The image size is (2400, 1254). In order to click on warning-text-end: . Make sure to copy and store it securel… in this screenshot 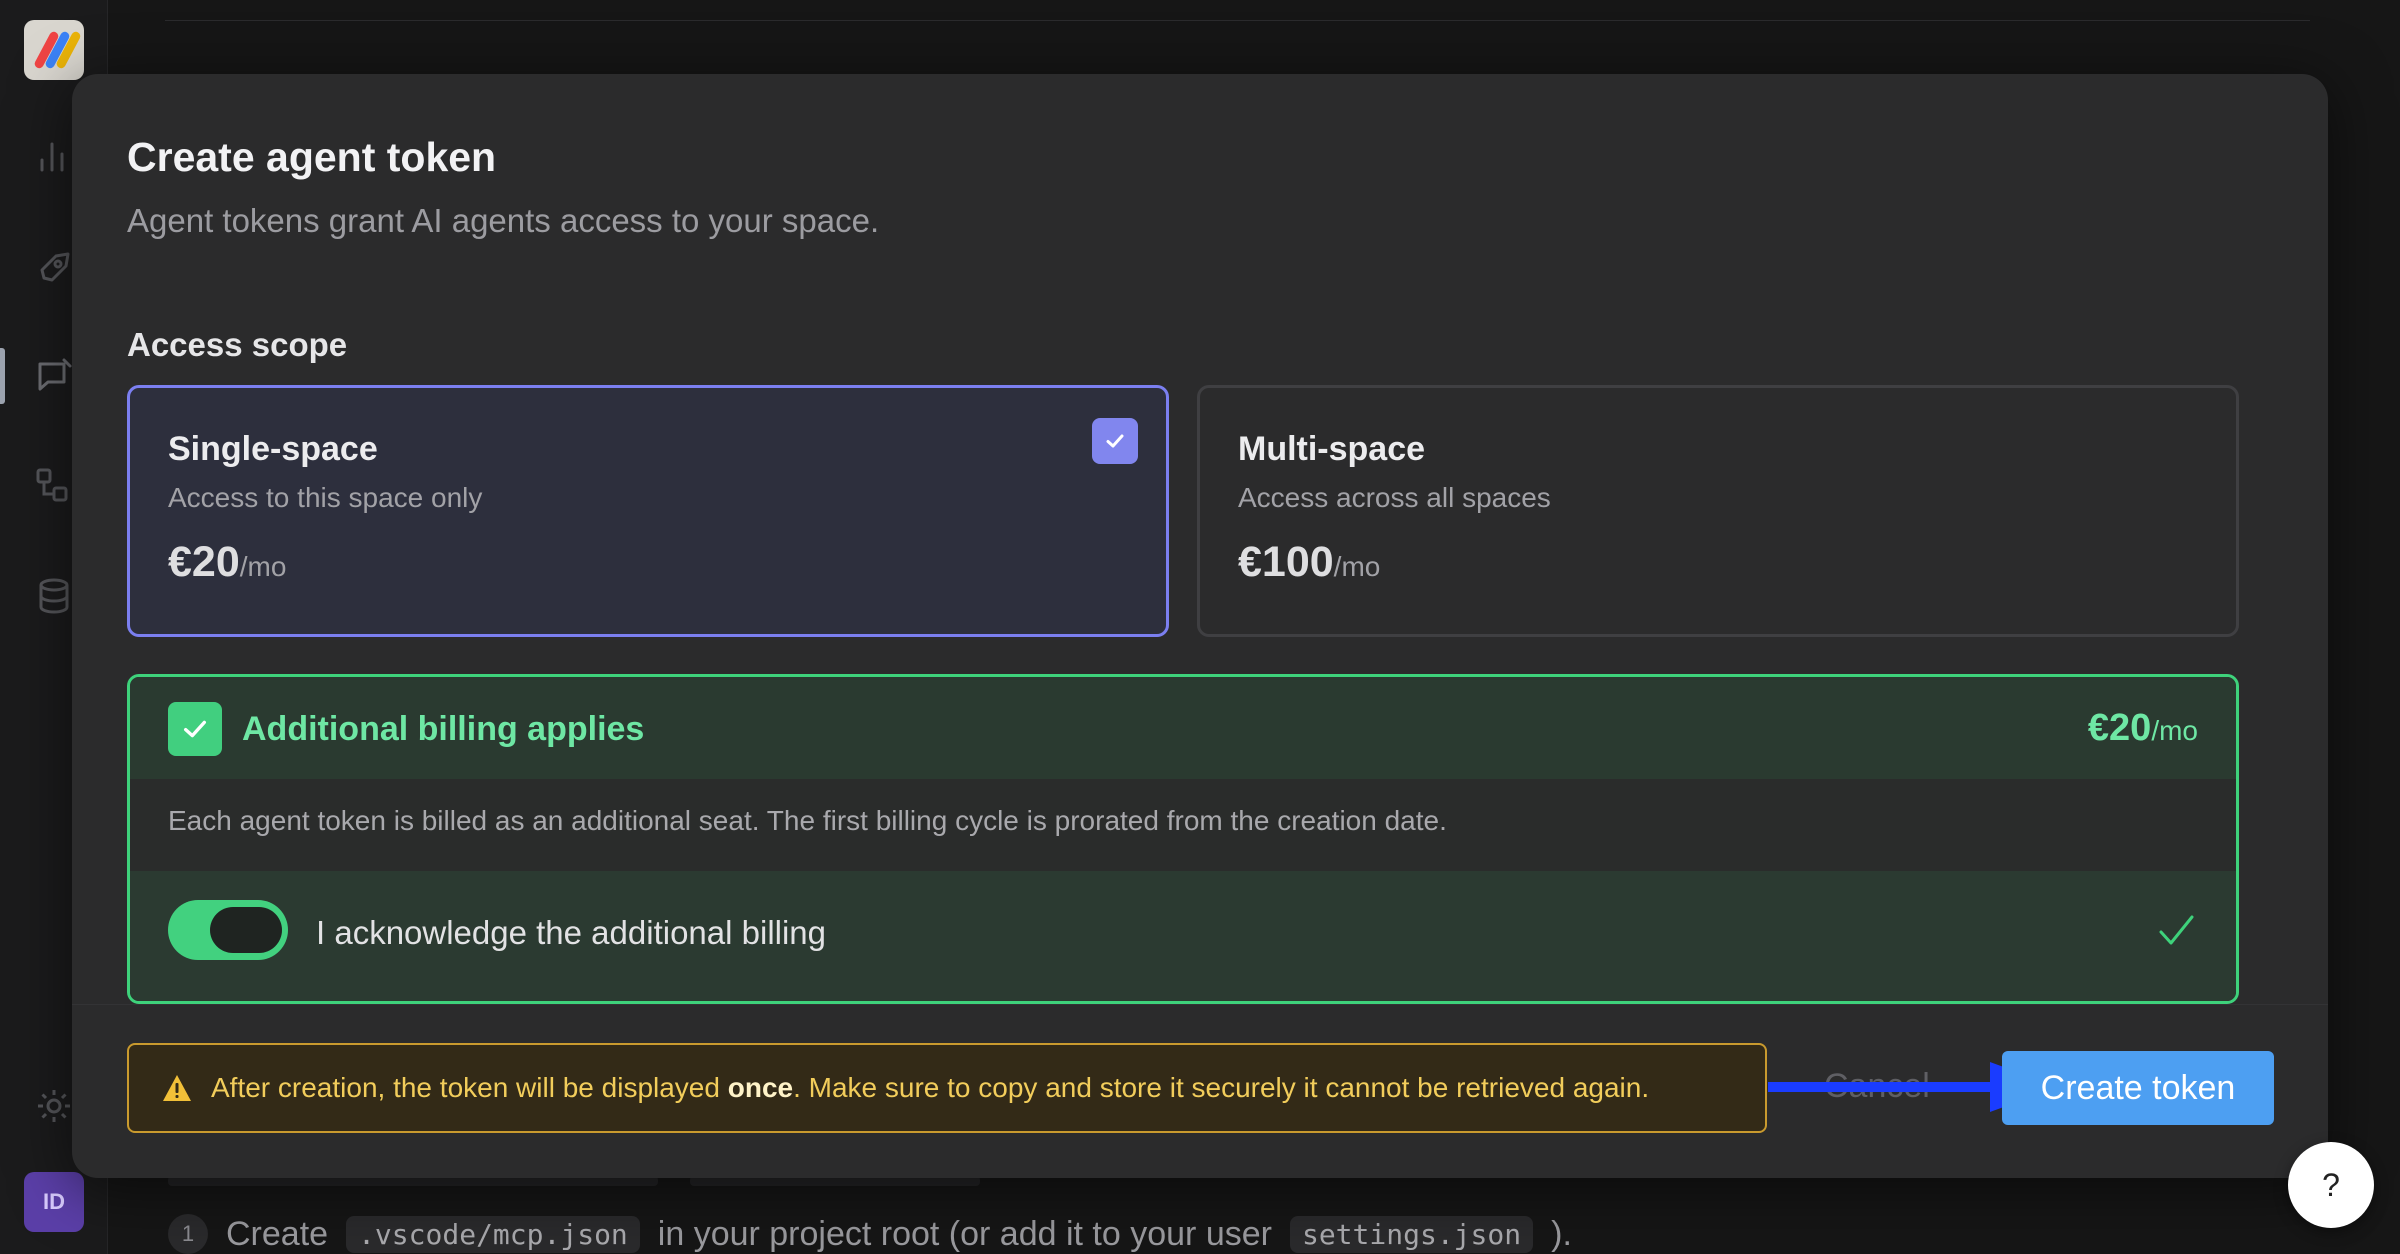, I will do `click(1221, 1087)`.